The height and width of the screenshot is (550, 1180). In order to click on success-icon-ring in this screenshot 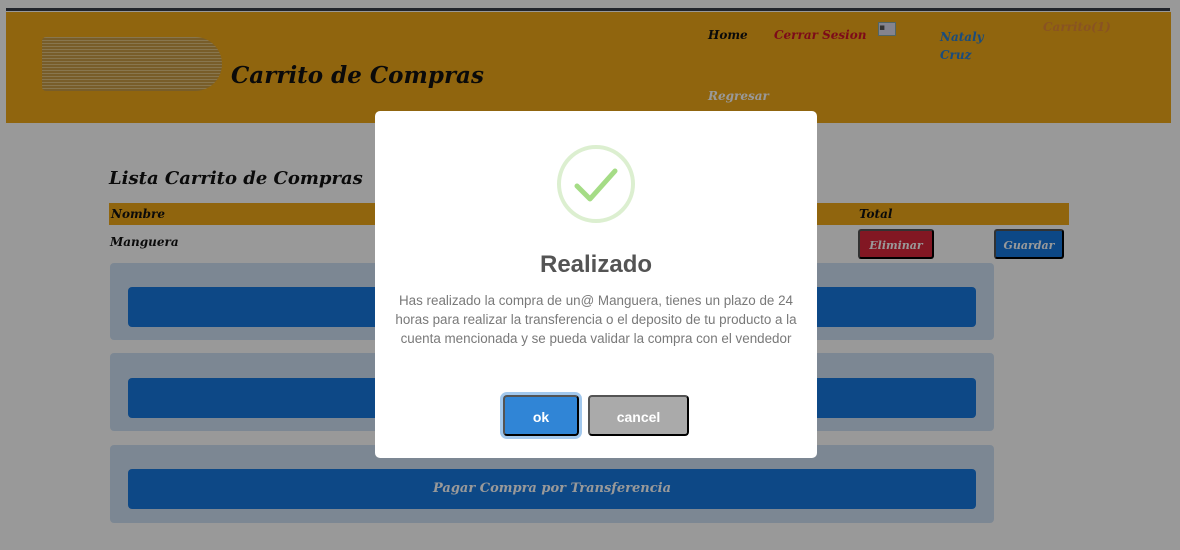, I will do `click(596, 184)`.